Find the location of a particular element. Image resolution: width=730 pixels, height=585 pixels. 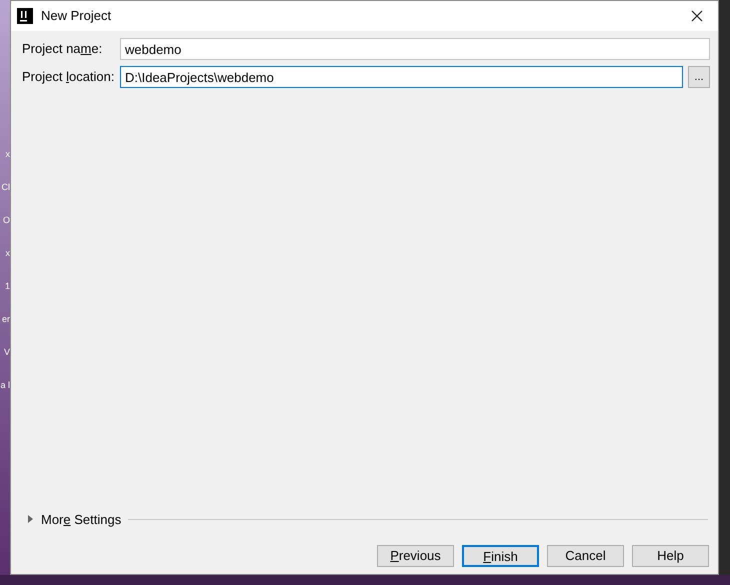

dialog-button: Cancel is located at coordinates (585, 556).